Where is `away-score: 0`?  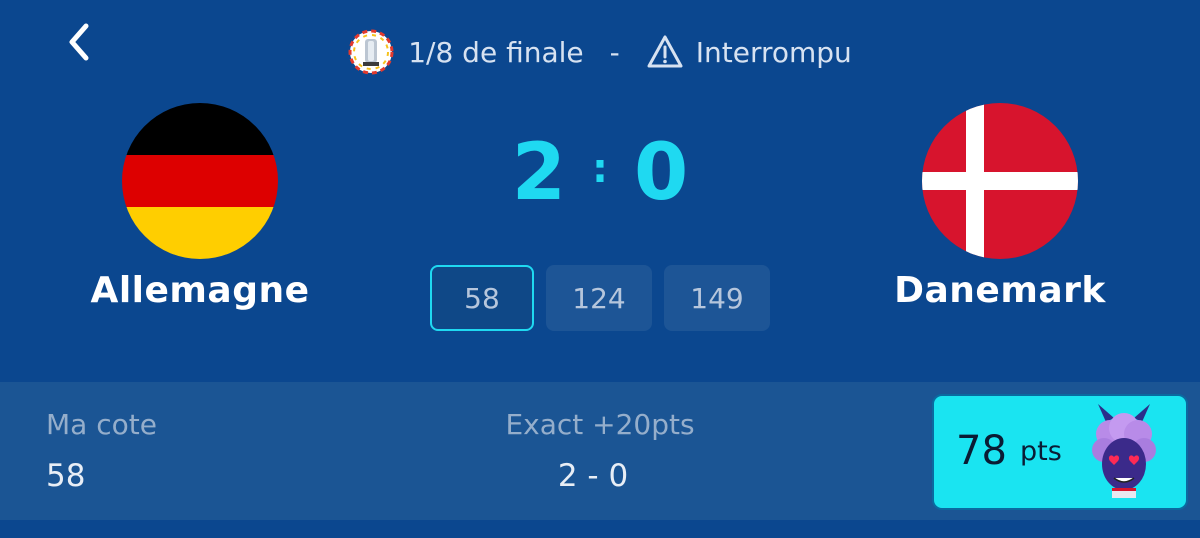
away-score: 0 is located at coordinates (661, 173).